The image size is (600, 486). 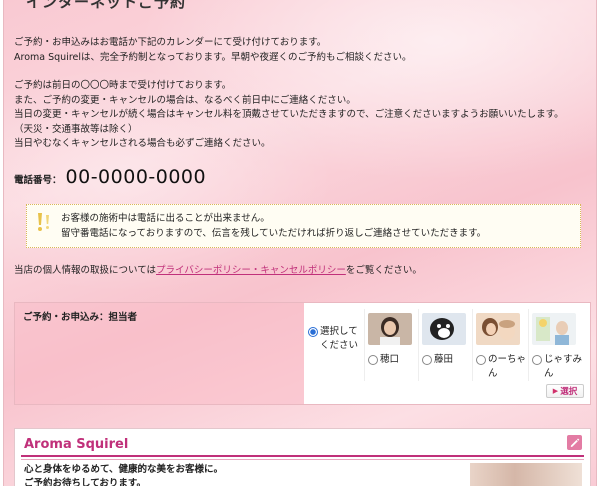 What do you see at coordinates (313, 332) in the screenshot?
I see `radio-default` at bounding box center [313, 332].